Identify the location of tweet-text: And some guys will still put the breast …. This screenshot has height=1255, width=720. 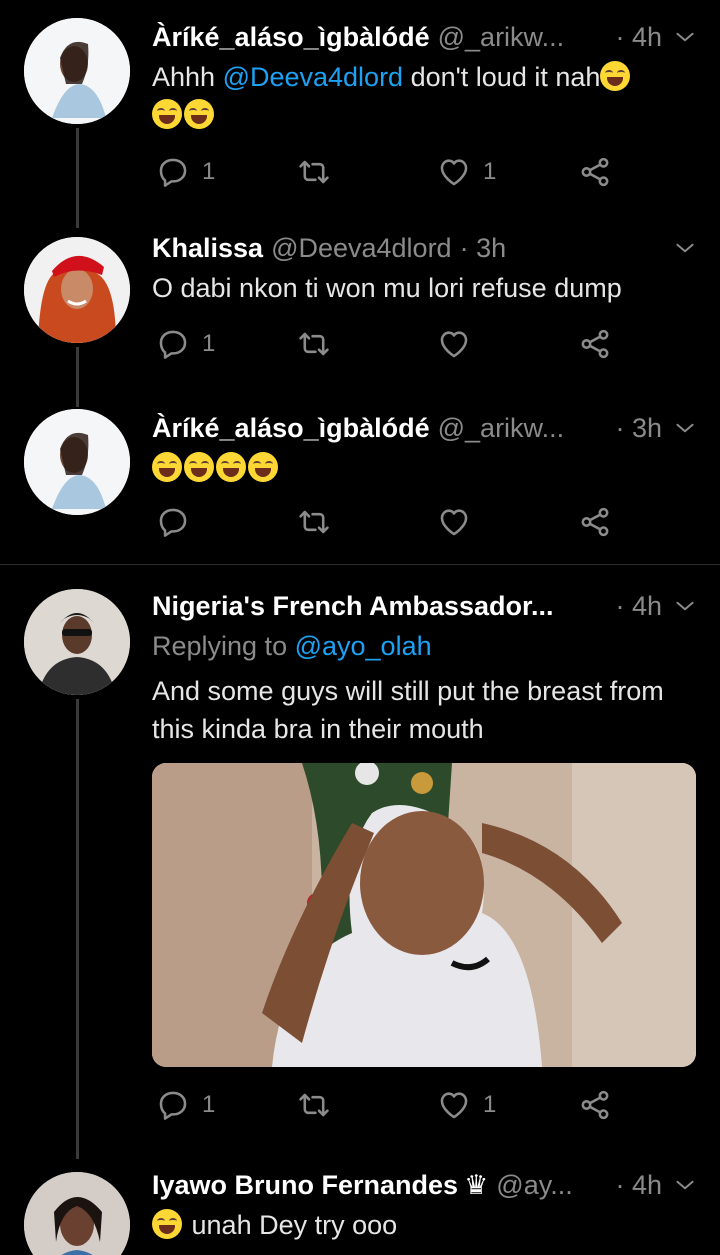
(408, 710).